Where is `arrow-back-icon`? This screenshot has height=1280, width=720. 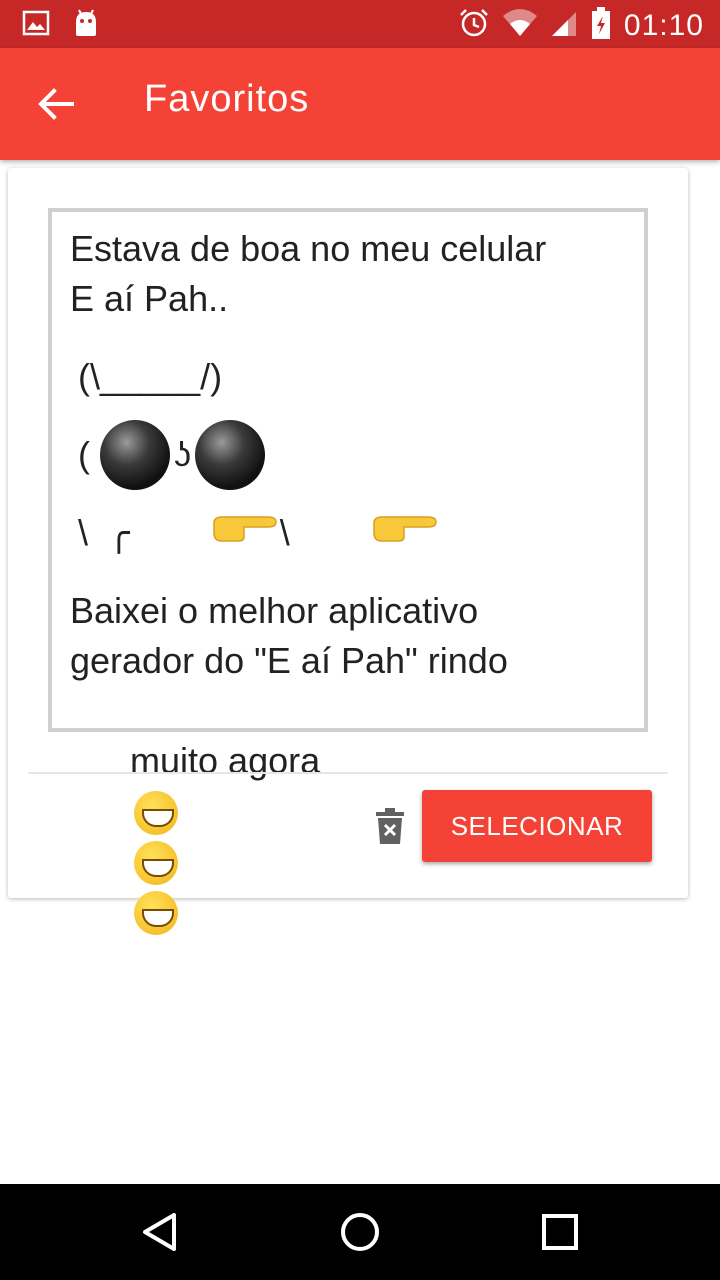 arrow-back-icon is located at coordinates (56, 104).